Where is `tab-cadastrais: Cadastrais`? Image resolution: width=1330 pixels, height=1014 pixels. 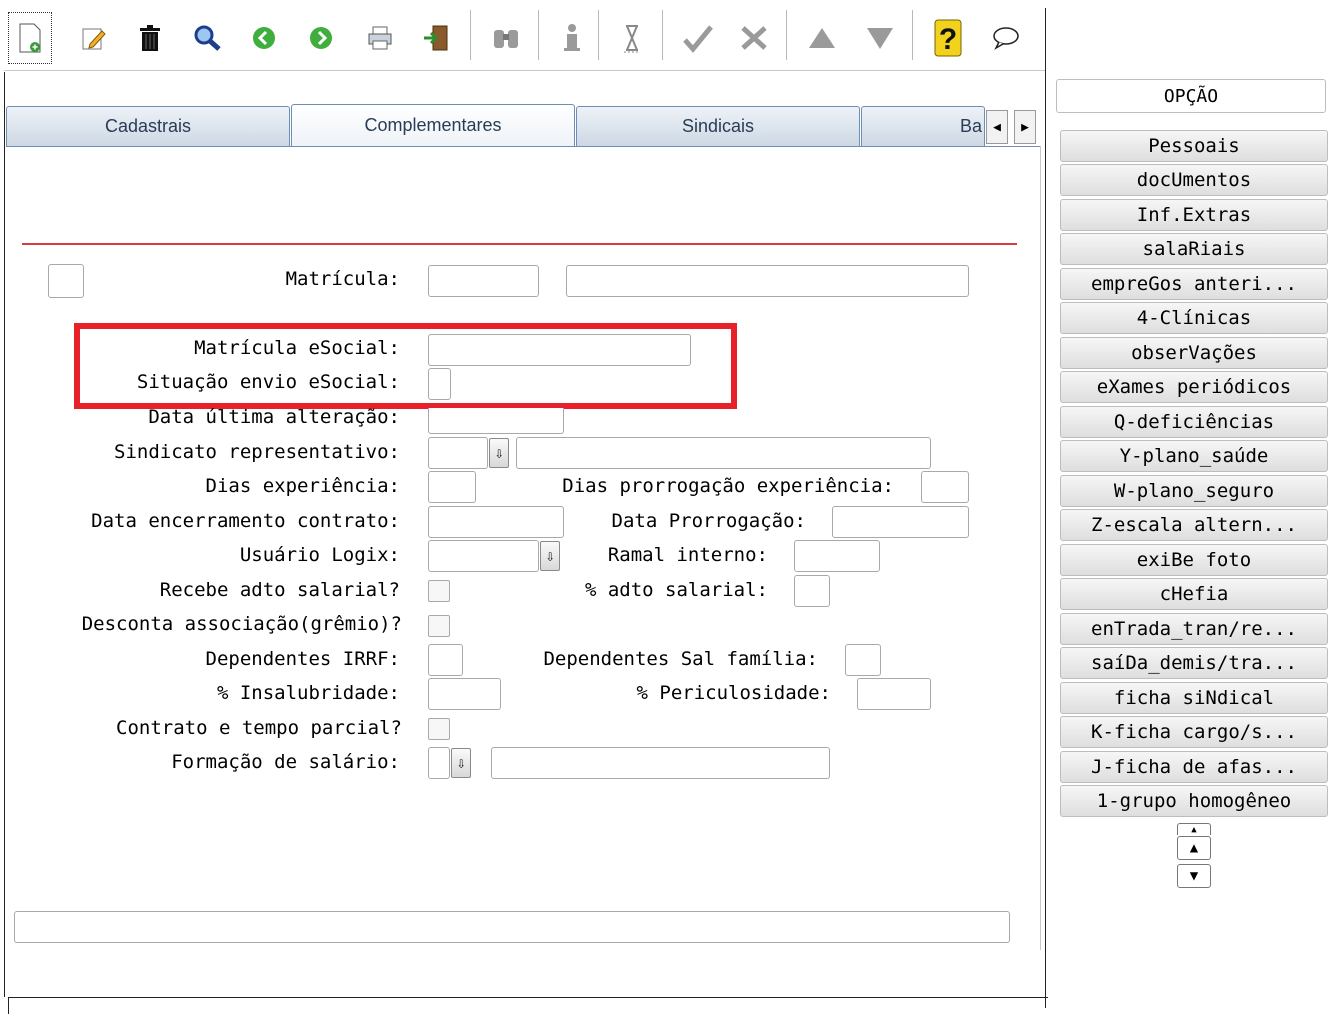
tab-cadastrais: Cadastrais is located at coordinates (148, 126).